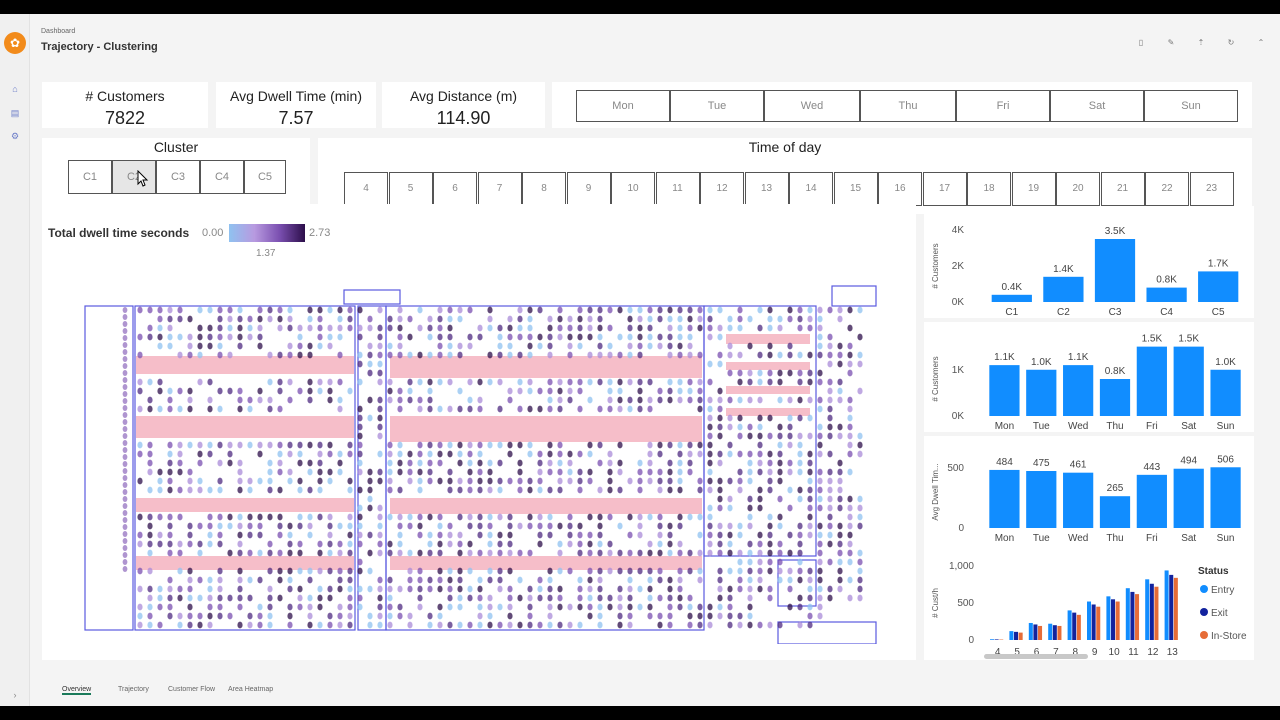 The width and height of the screenshot is (1280, 720). What do you see at coordinates (1261, 43) in the screenshot?
I see `collapse-icon: ⌃` at bounding box center [1261, 43].